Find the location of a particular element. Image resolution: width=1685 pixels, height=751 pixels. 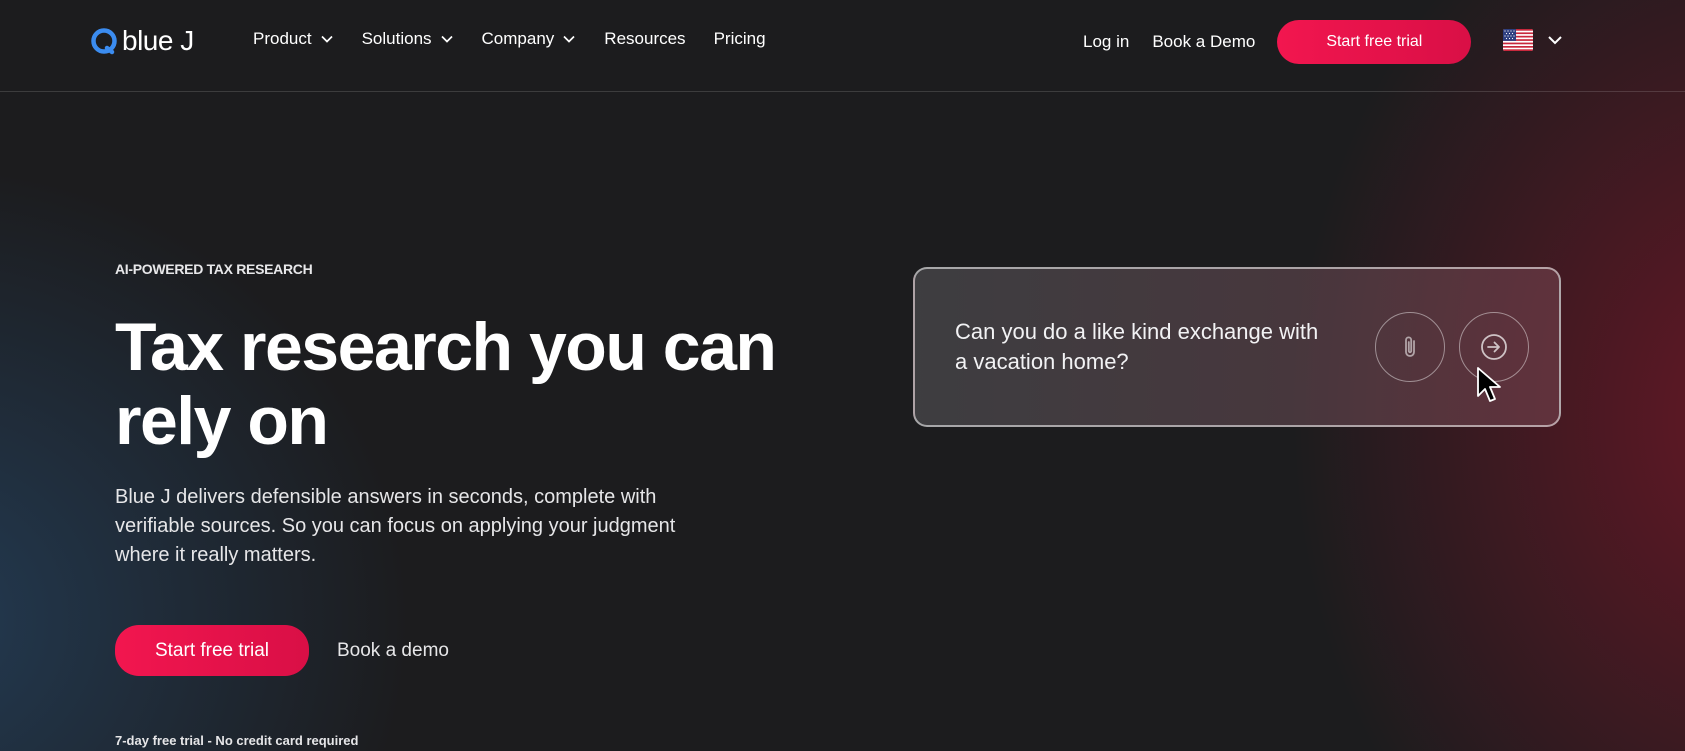

nav-item-label: Resources is located at coordinates (645, 38).